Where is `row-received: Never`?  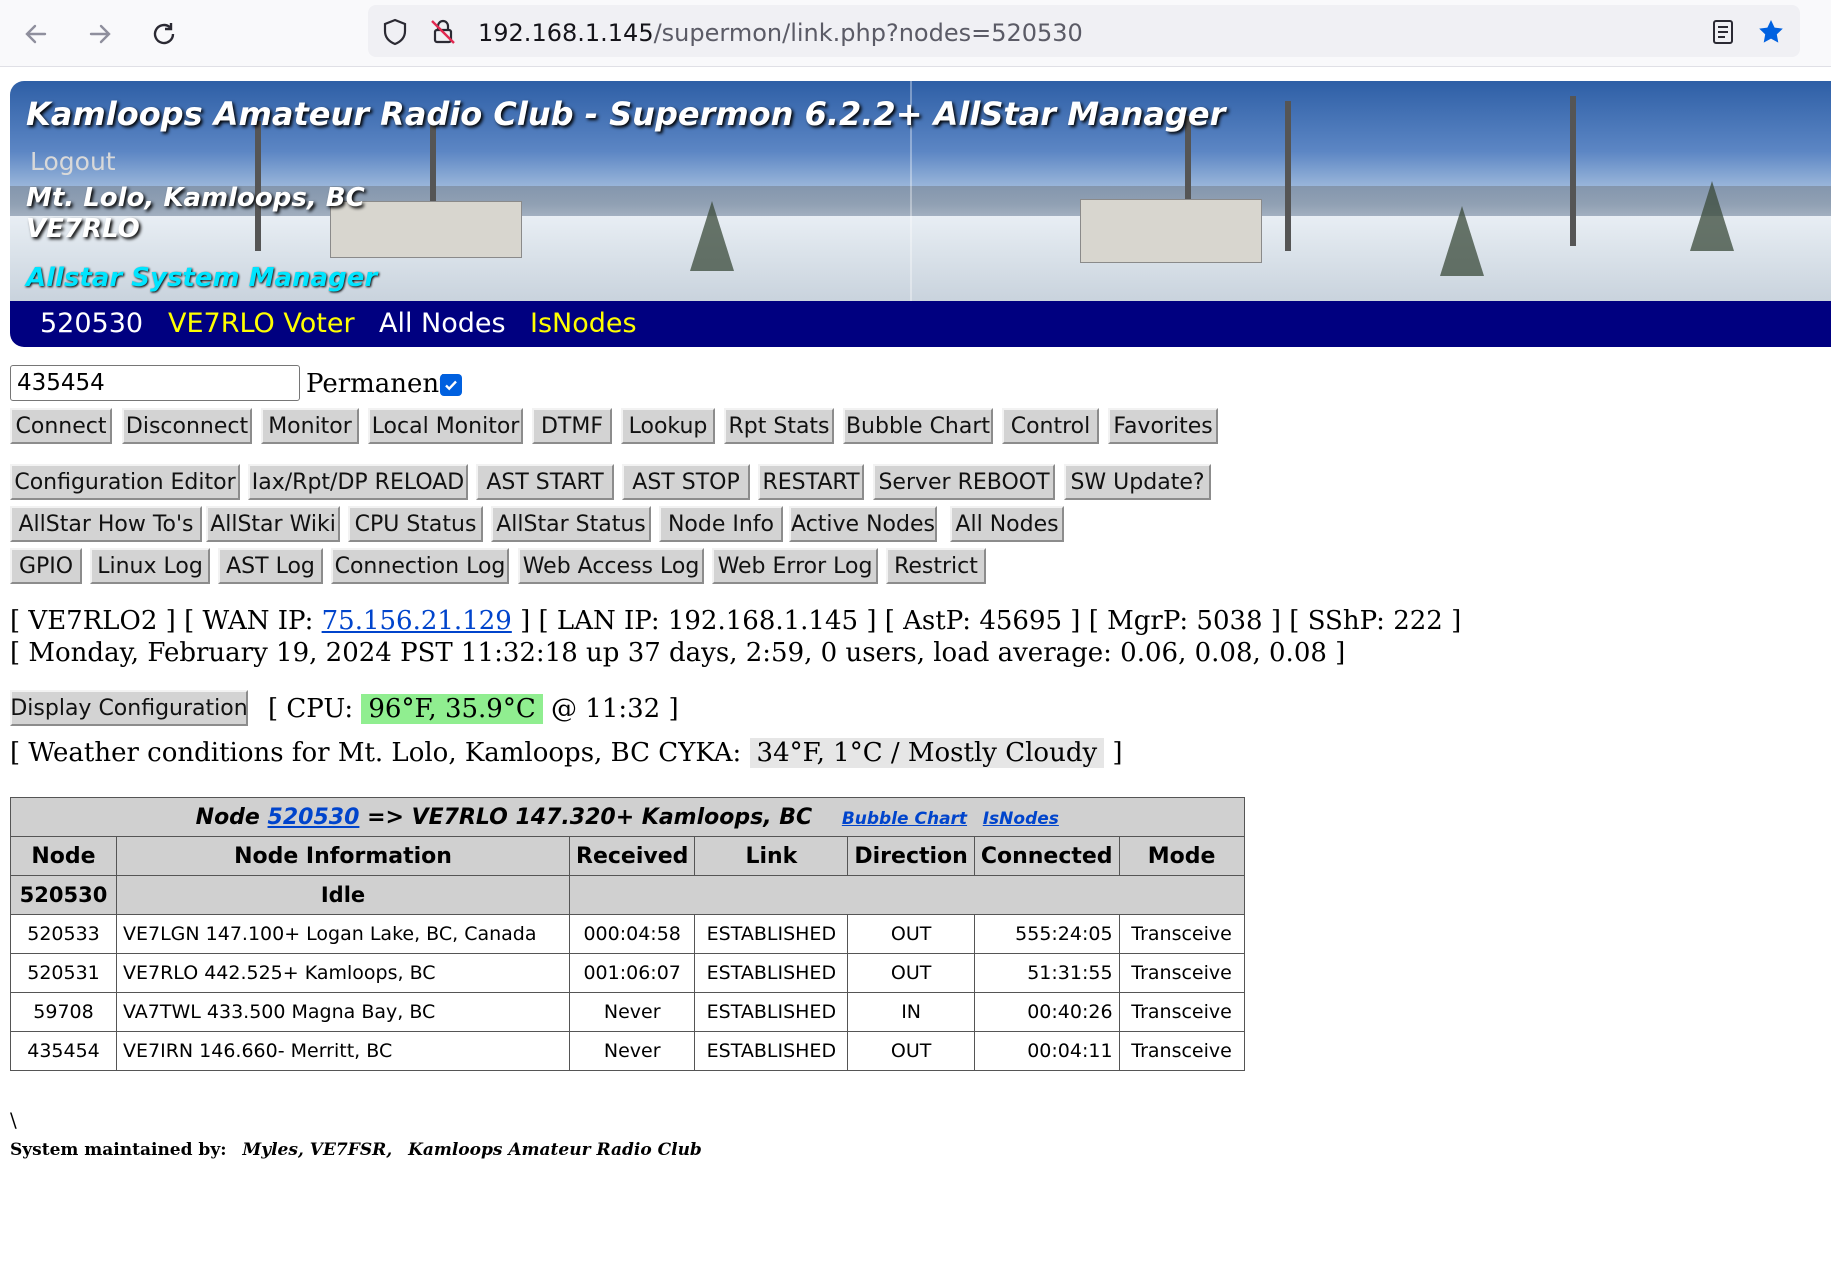 row-received: Never is located at coordinates (632, 1051).